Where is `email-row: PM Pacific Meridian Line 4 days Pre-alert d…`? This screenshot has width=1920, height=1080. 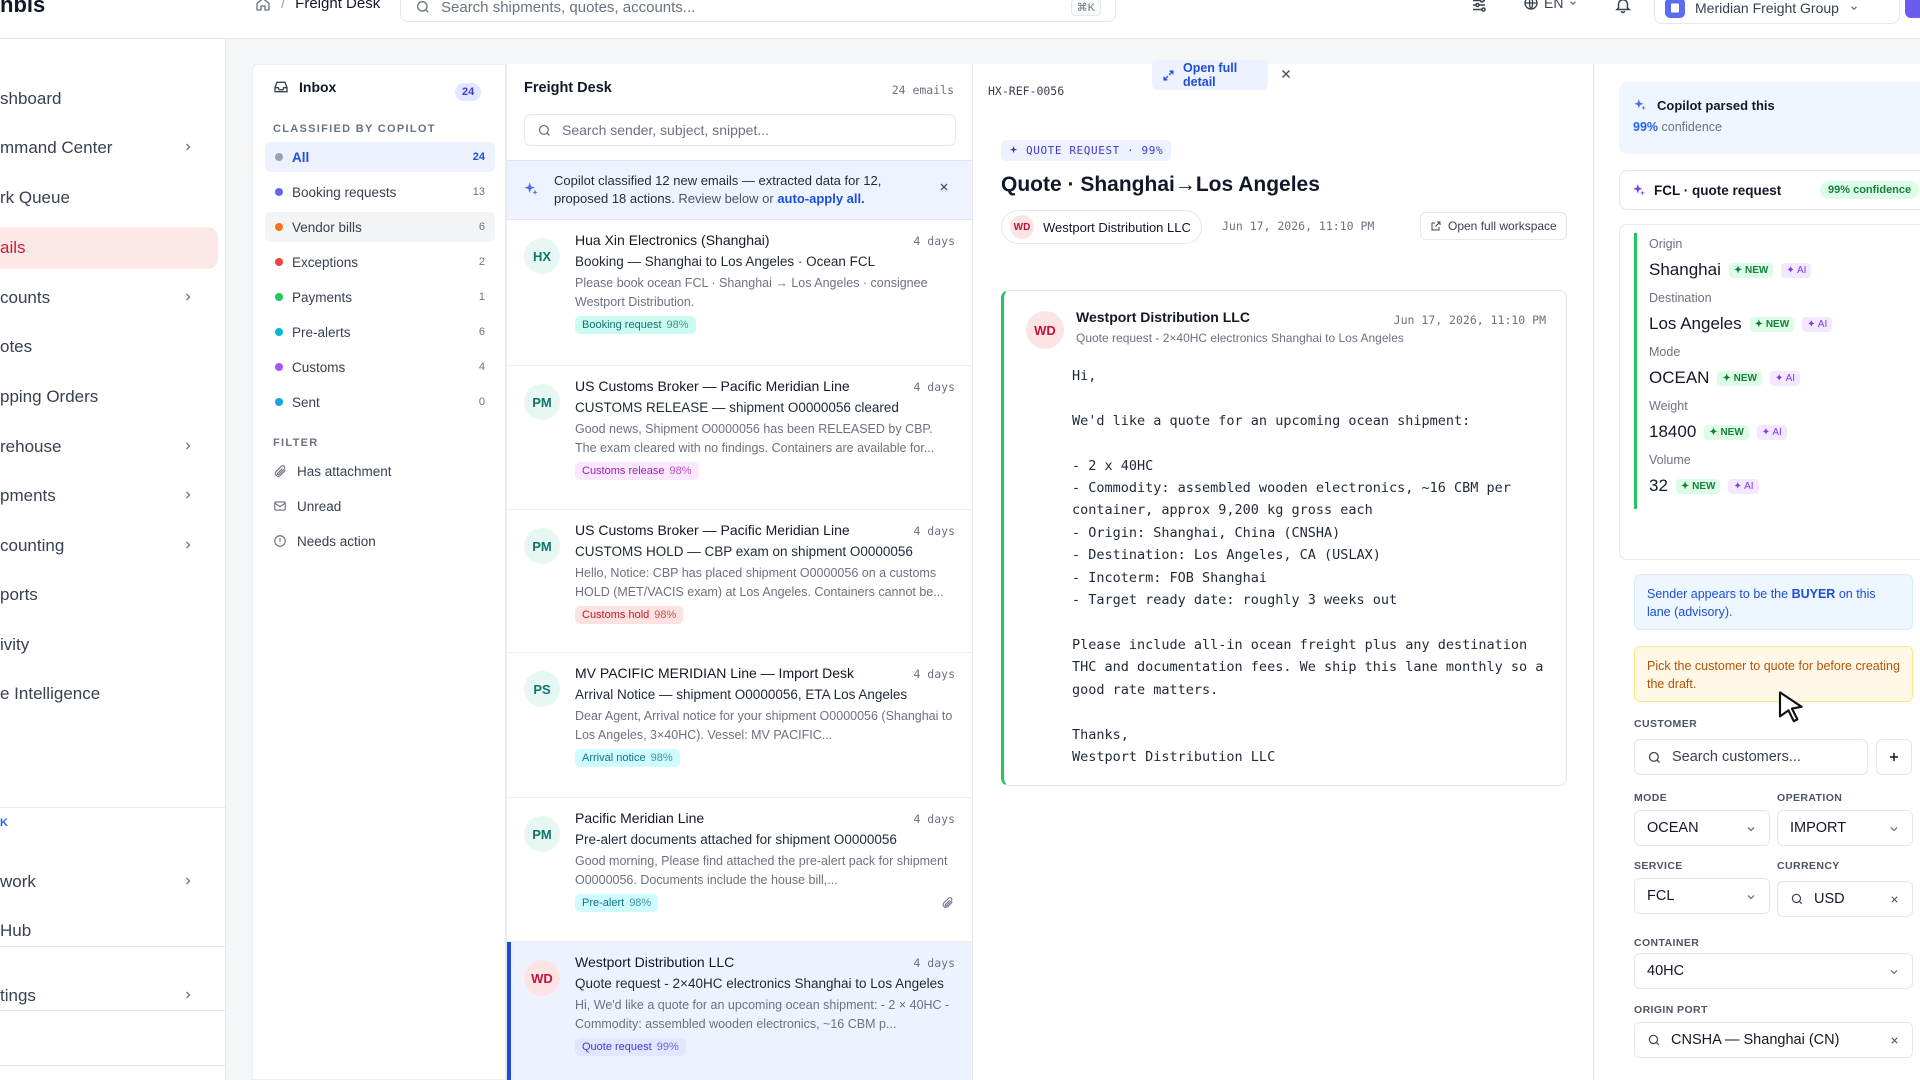 email-row: PM Pacific Meridian Line 4 days Pre-alert d… is located at coordinates (739, 870).